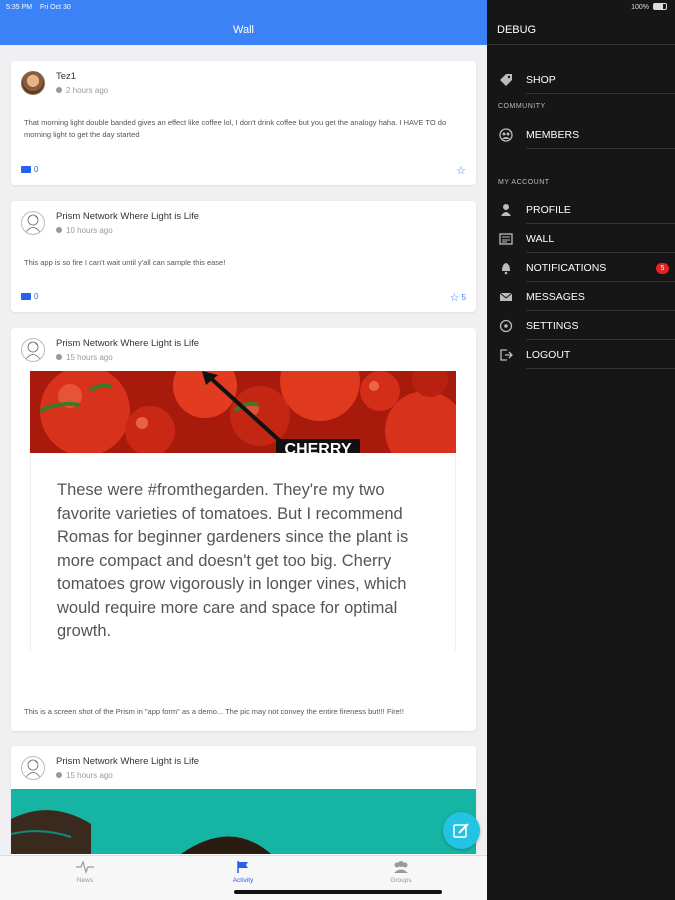  I want to click on tab-label: Groups, so click(401, 880).